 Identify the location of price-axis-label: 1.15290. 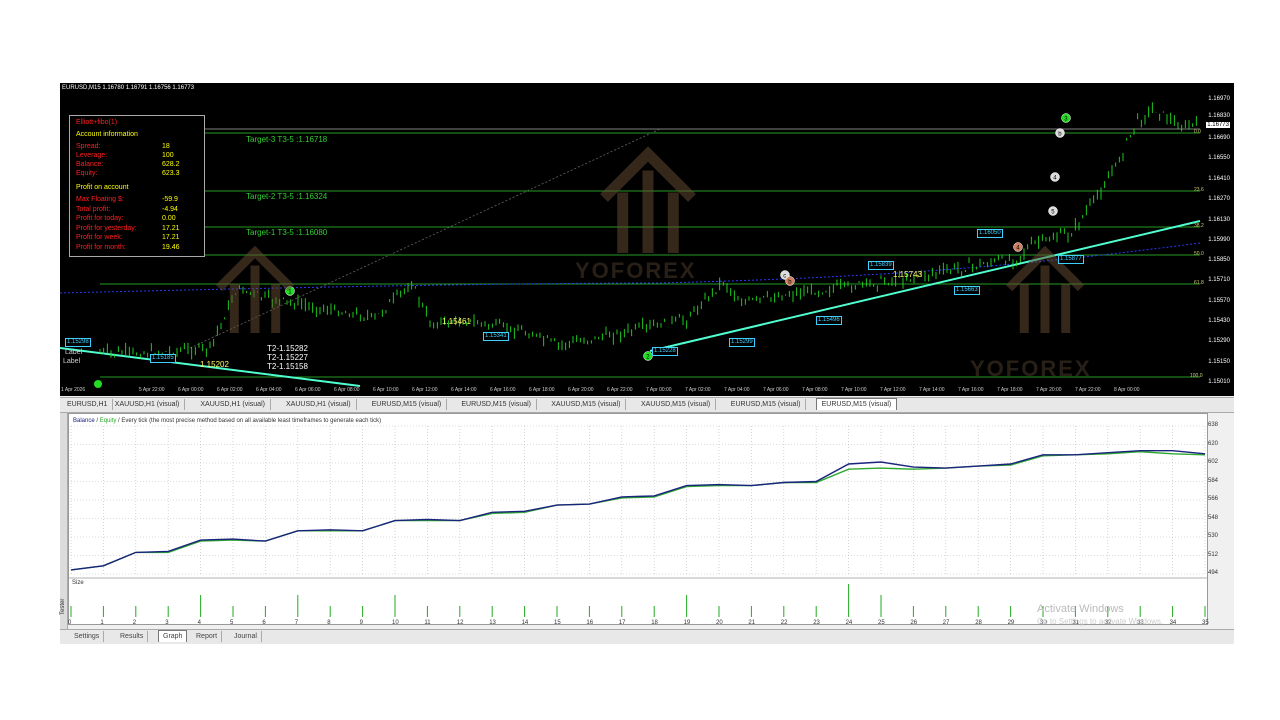
(1219, 341).